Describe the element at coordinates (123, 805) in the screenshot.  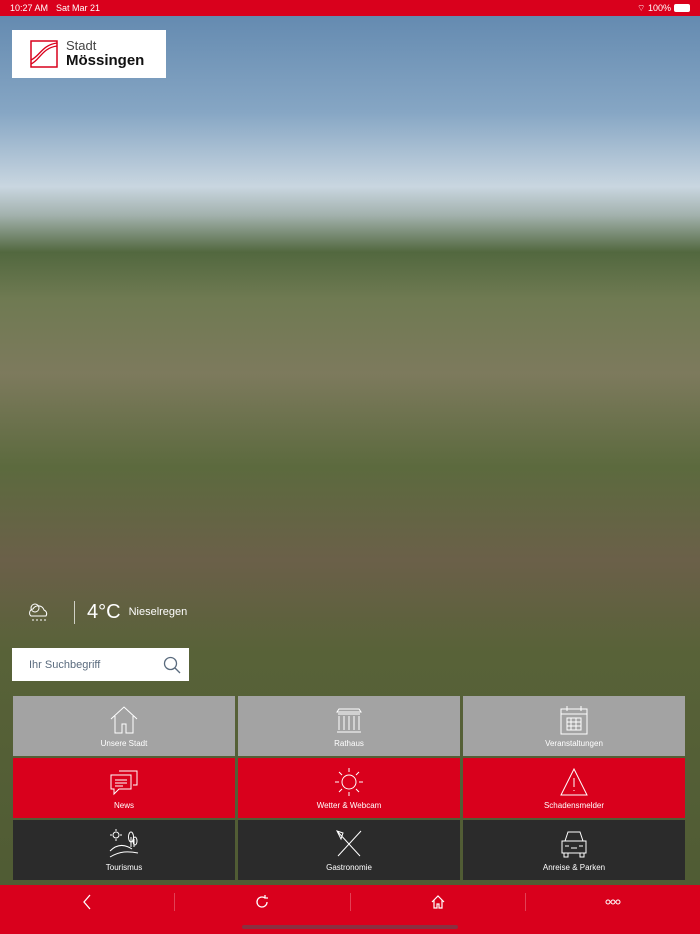
I see `tile-label: News` at that location.